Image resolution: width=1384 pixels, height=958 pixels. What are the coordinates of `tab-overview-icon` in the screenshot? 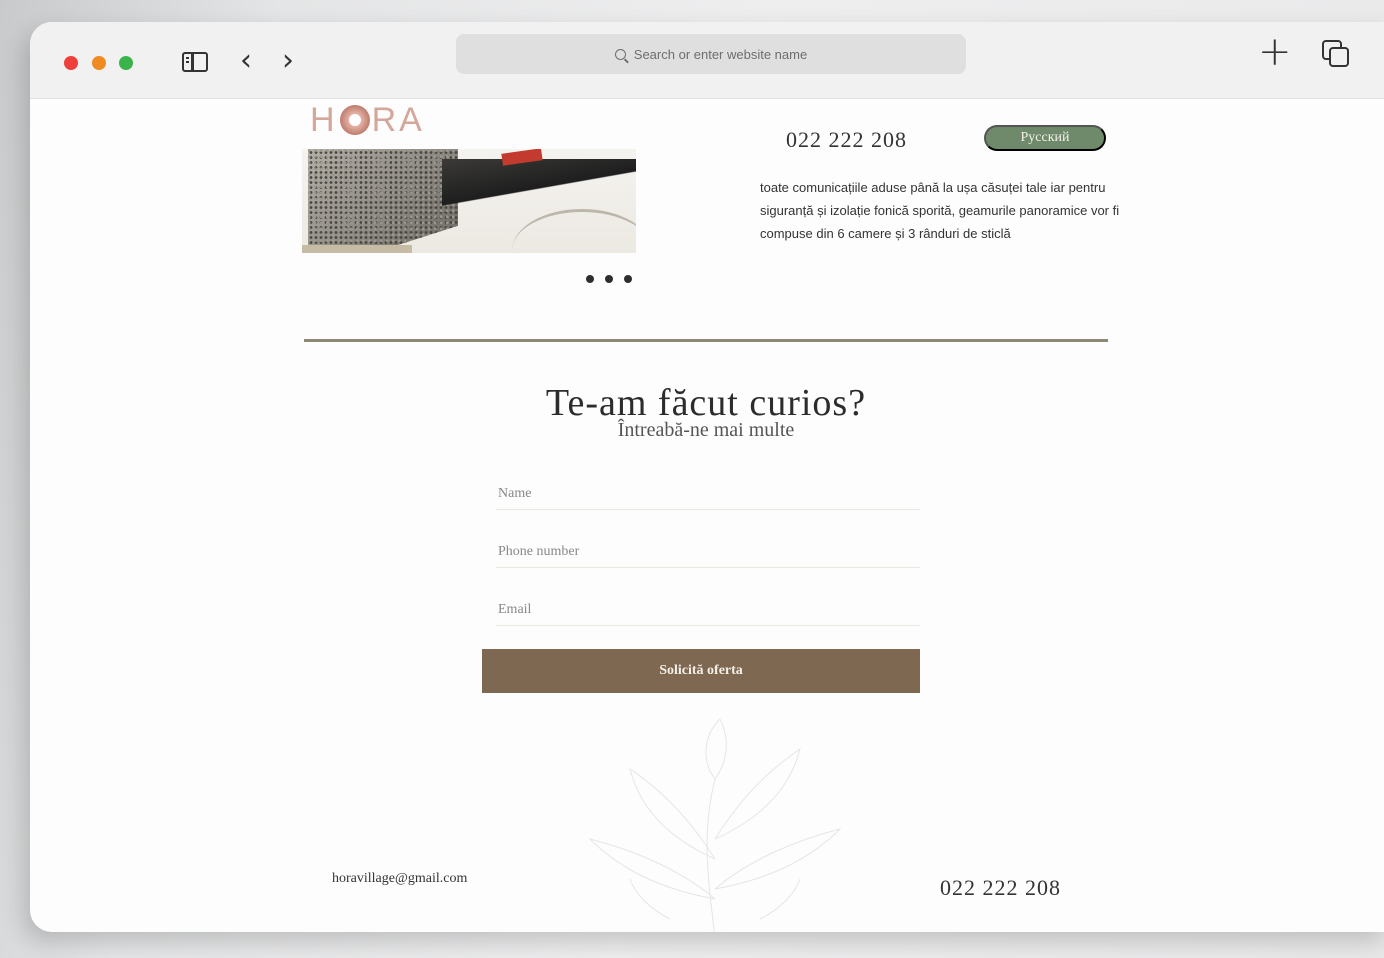 It's located at (1337, 55).